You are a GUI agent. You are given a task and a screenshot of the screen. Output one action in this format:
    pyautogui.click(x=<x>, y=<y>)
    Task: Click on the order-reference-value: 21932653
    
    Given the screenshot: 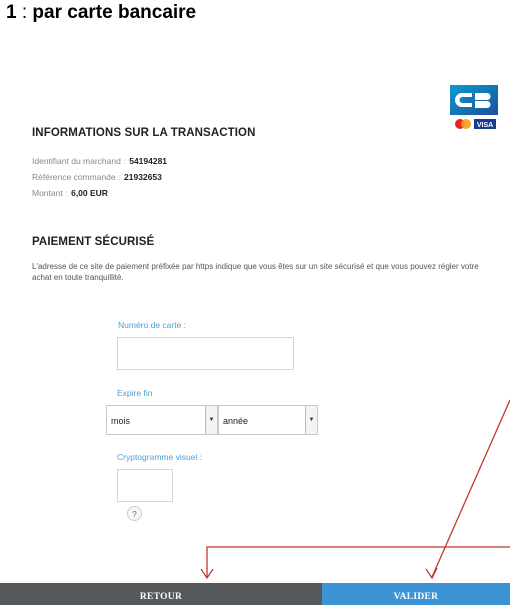 What is the action you would take?
    pyautogui.click(x=143, y=177)
    